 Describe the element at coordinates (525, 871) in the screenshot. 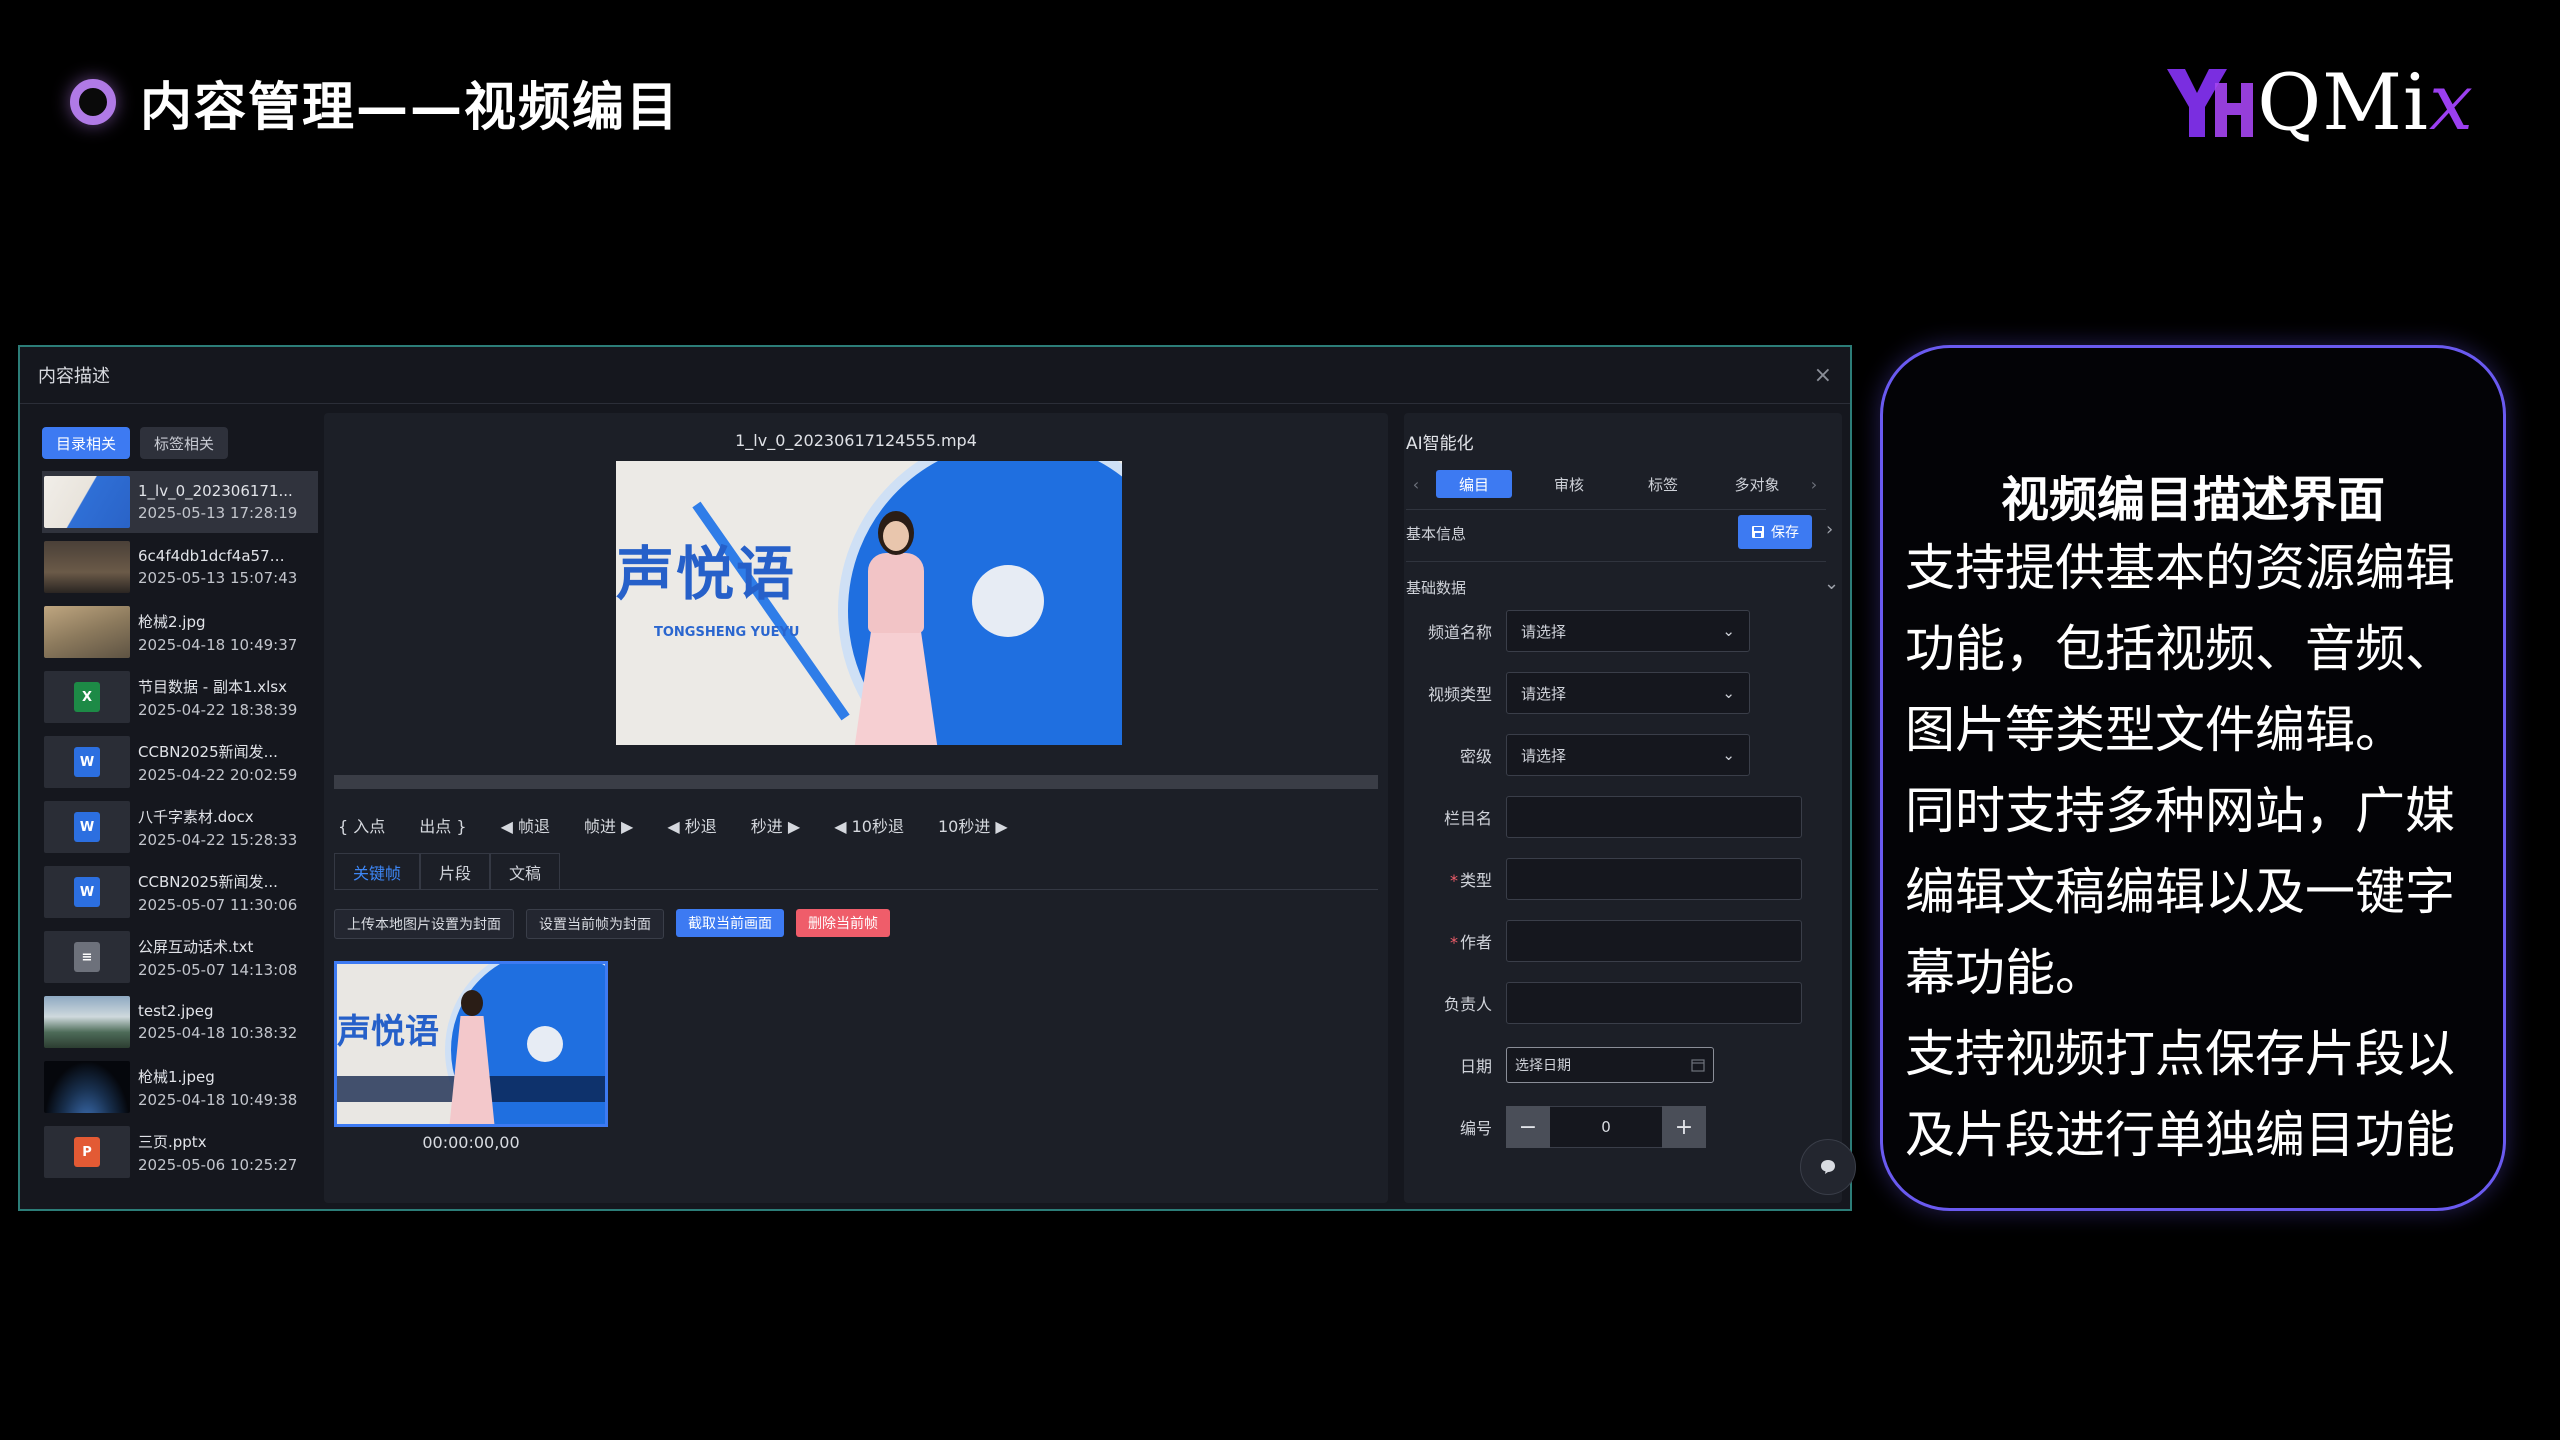

I see `tab-manuscript: 文稿` at that location.